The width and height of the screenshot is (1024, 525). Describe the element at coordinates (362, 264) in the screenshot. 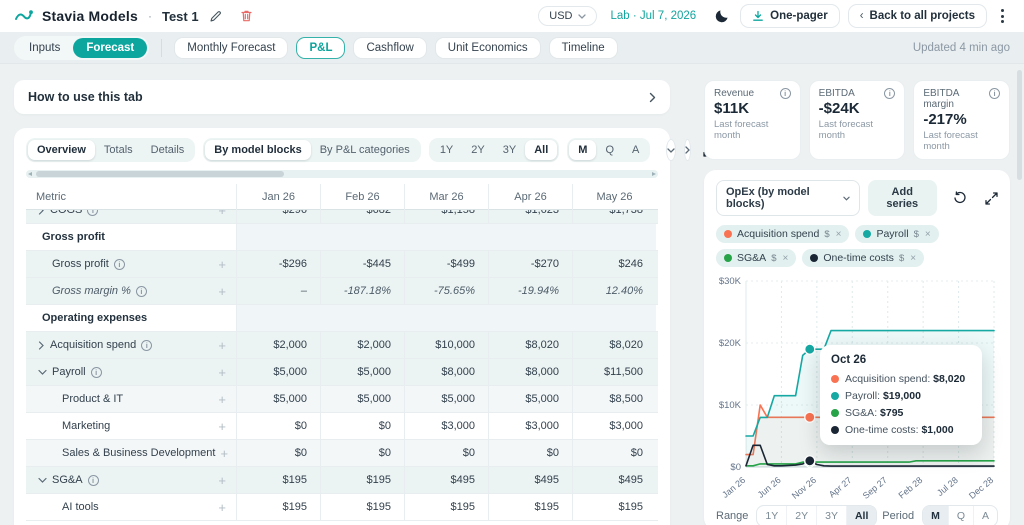

I see `value-cell: -$445` at that location.